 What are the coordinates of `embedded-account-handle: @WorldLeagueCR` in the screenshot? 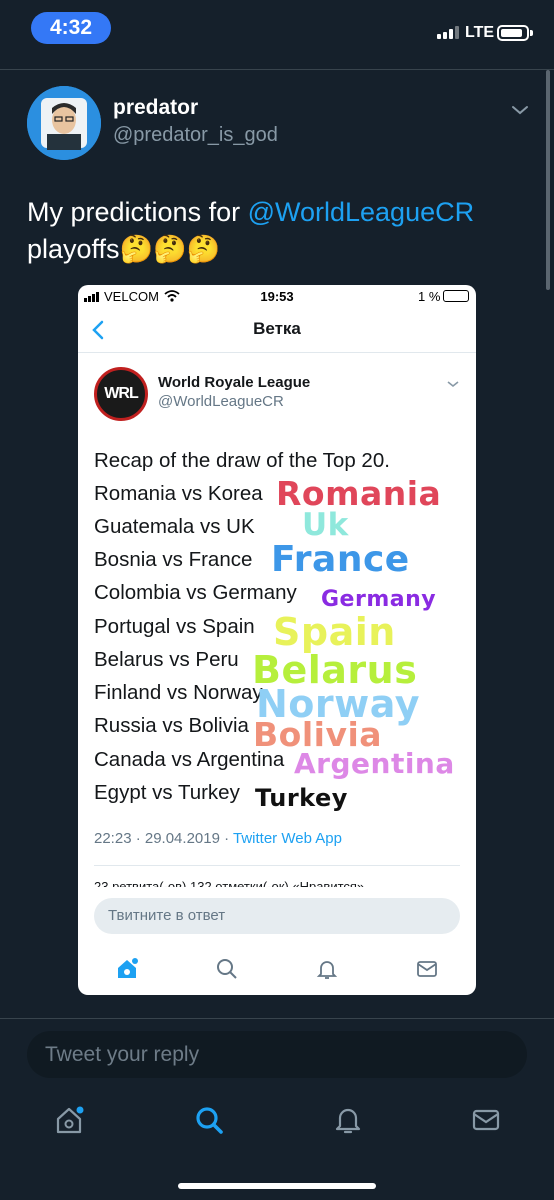 It's located at (221, 401).